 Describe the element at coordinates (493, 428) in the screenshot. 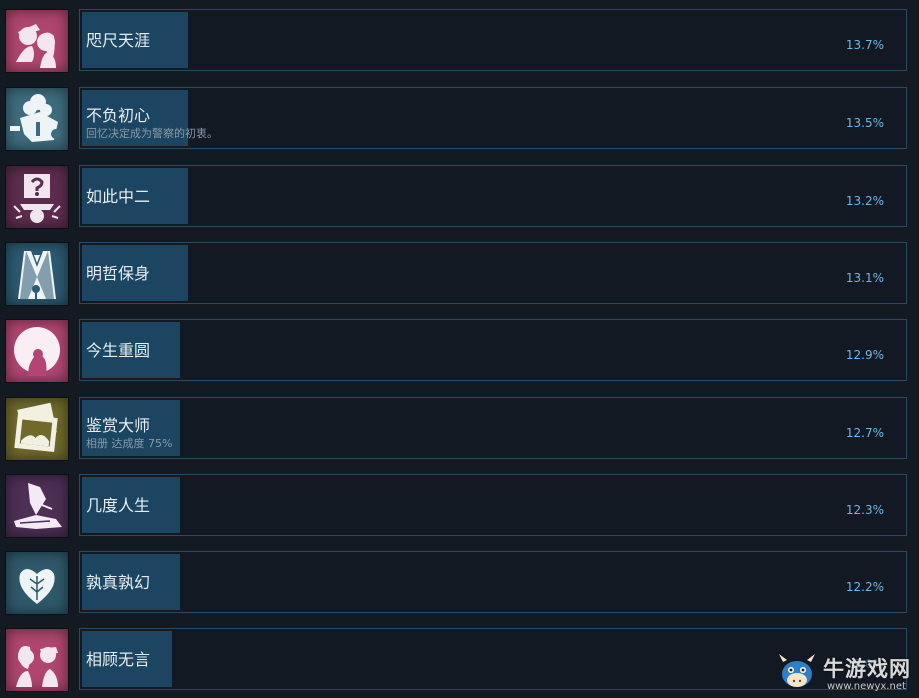

I see `achievement-card: 鉴赏大师 相册 达成度 75% 12.7%` at that location.